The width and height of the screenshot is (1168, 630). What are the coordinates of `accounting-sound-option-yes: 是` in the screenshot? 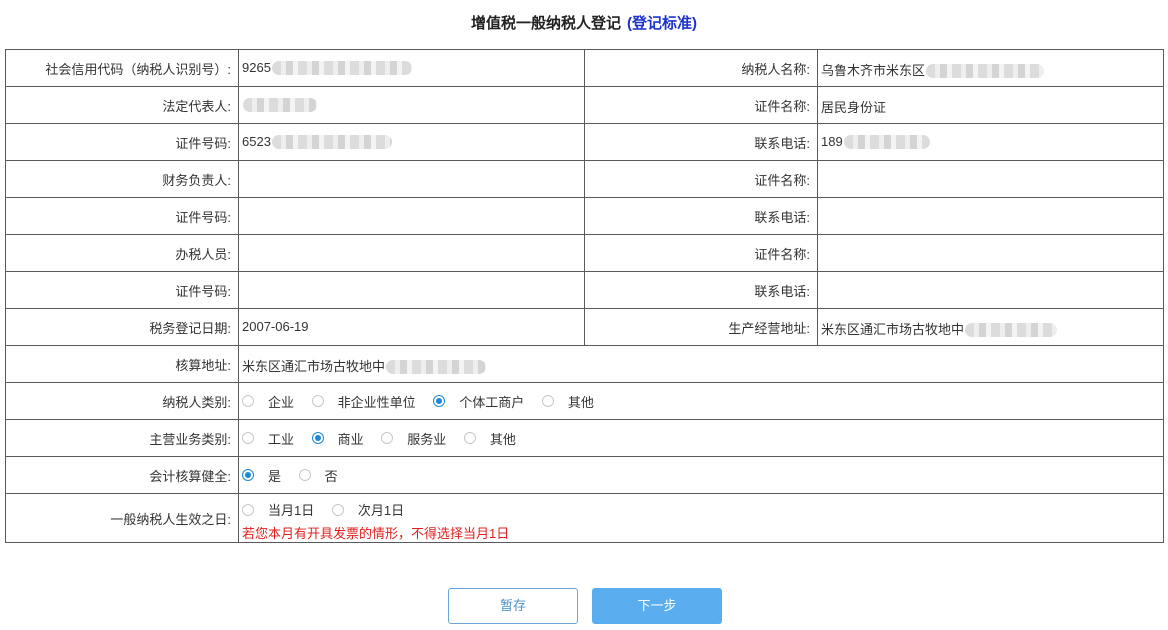 It's located at (268, 475).